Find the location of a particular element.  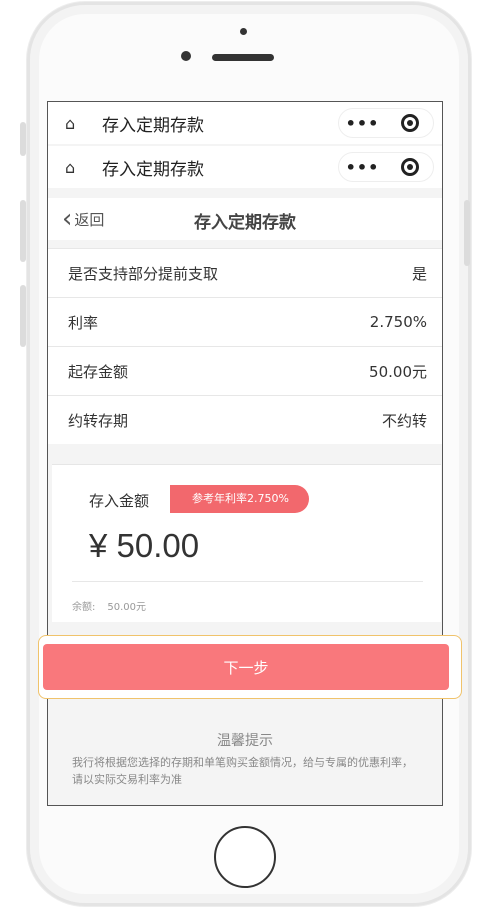

info-value: 50.00元 is located at coordinates (398, 371).